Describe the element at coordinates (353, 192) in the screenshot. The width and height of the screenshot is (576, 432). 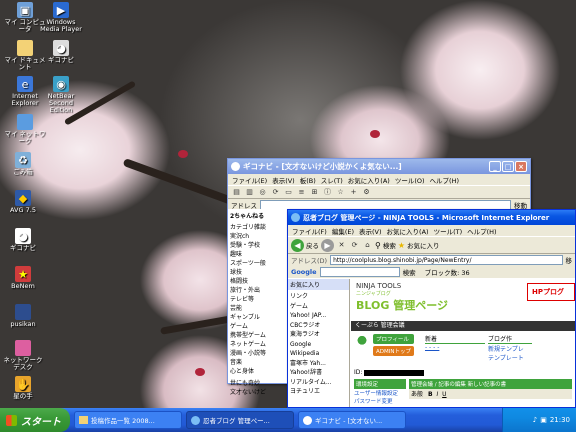
I see `add-icon: +` at that location.